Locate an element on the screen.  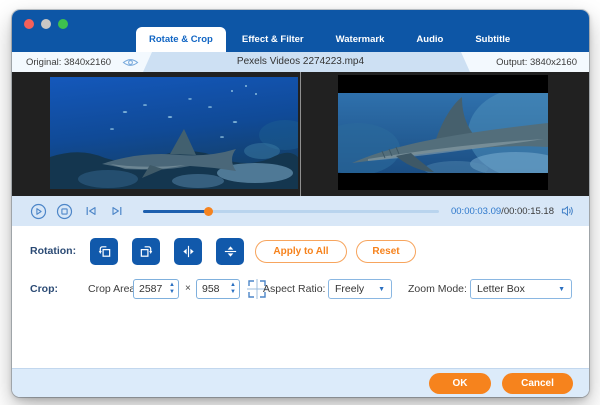
tab-effect-filter: Effect & Filter is located at coordinates (273, 39).